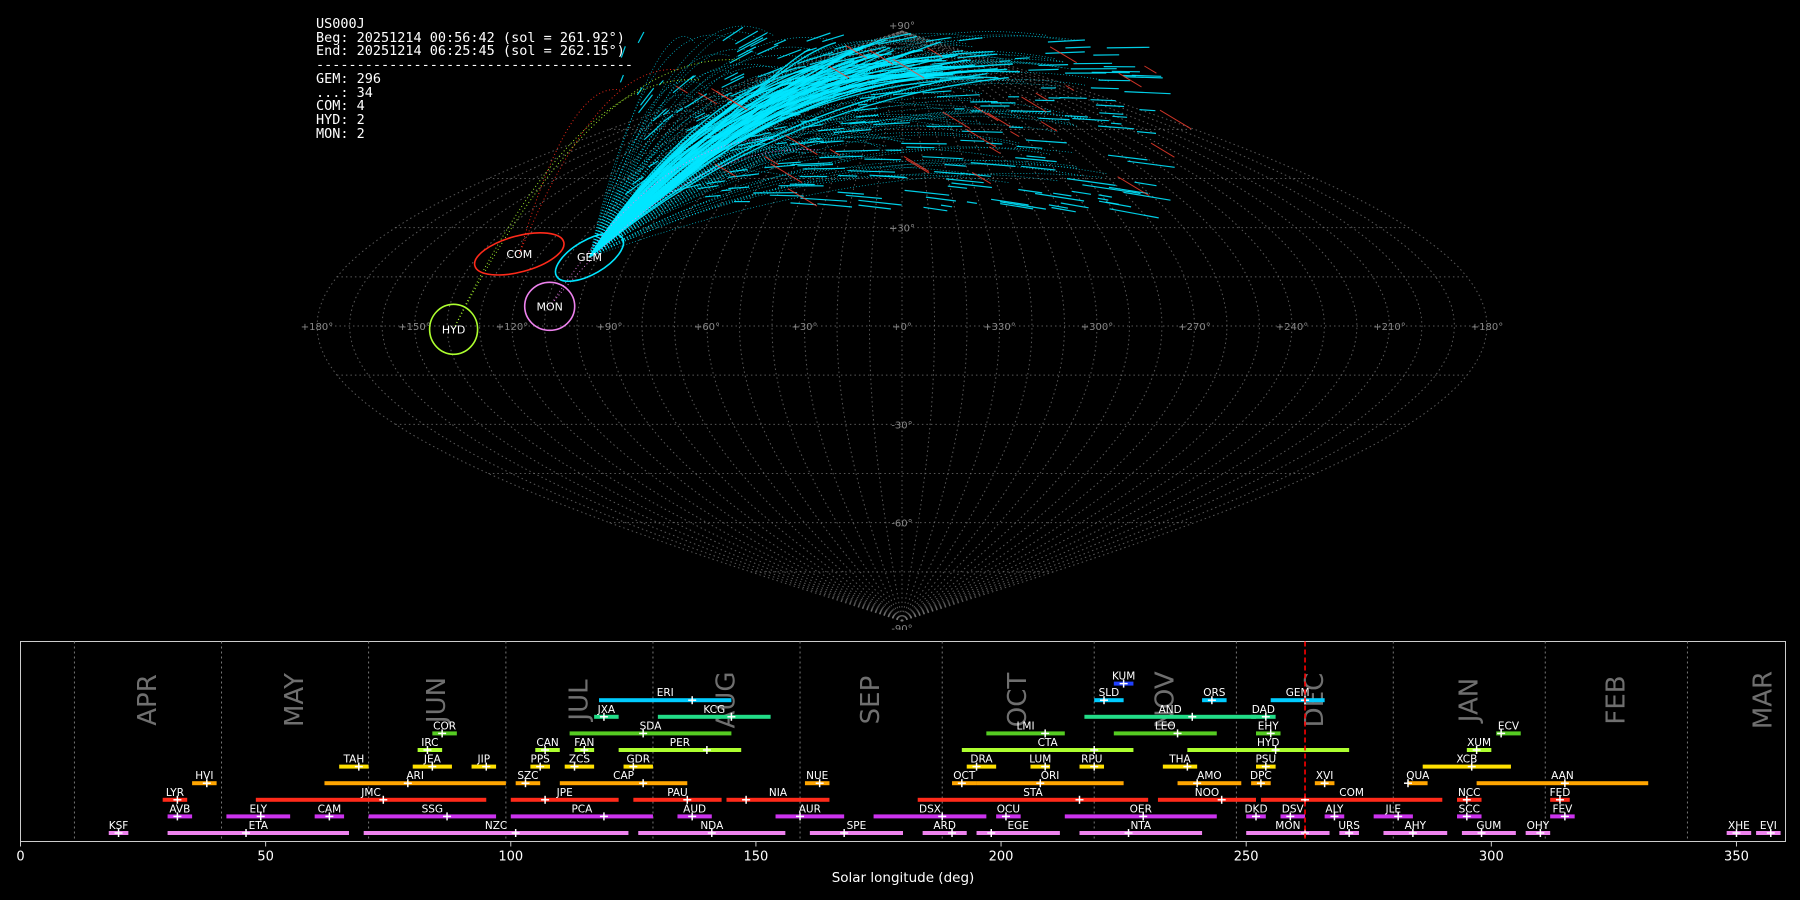 The width and height of the screenshot is (1800, 900). Describe the element at coordinates (712, 826) in the screenshot. I see `shower-code-label: NDA` at that location.